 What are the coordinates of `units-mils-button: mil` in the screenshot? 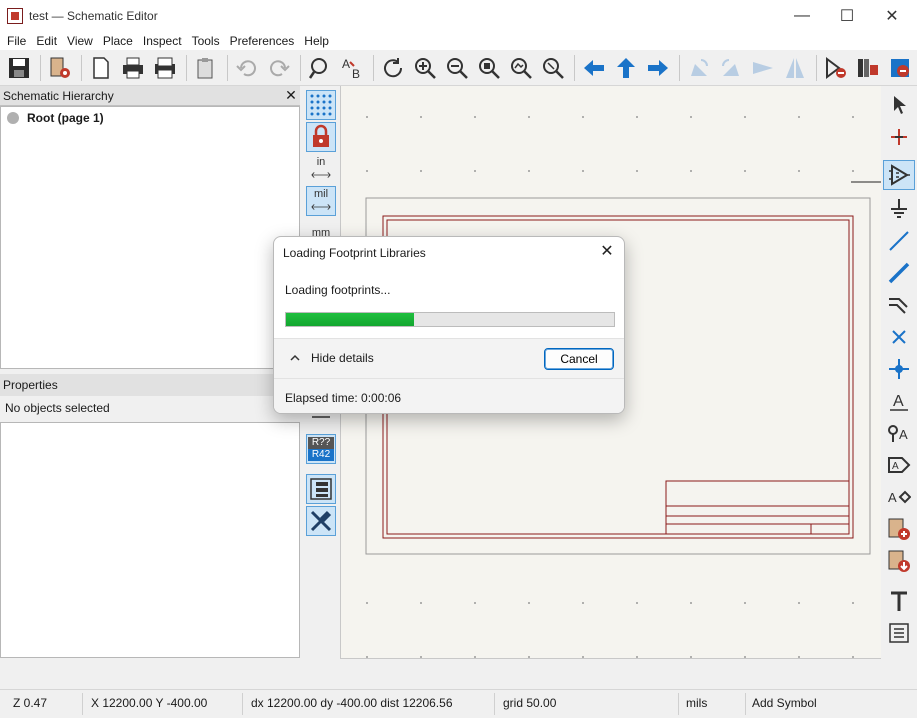 It's located at (321, 201).